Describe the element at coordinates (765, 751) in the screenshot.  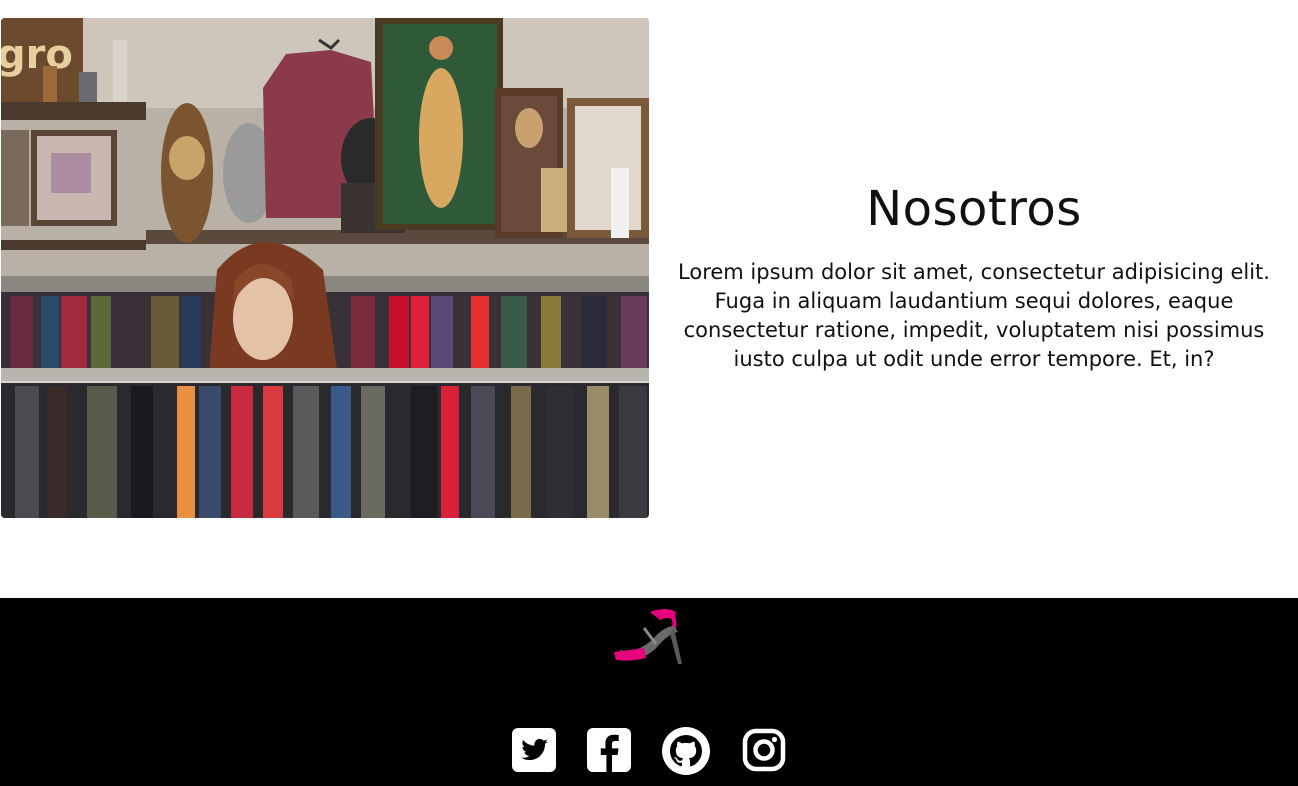
I see `instagram-icon` at that location.